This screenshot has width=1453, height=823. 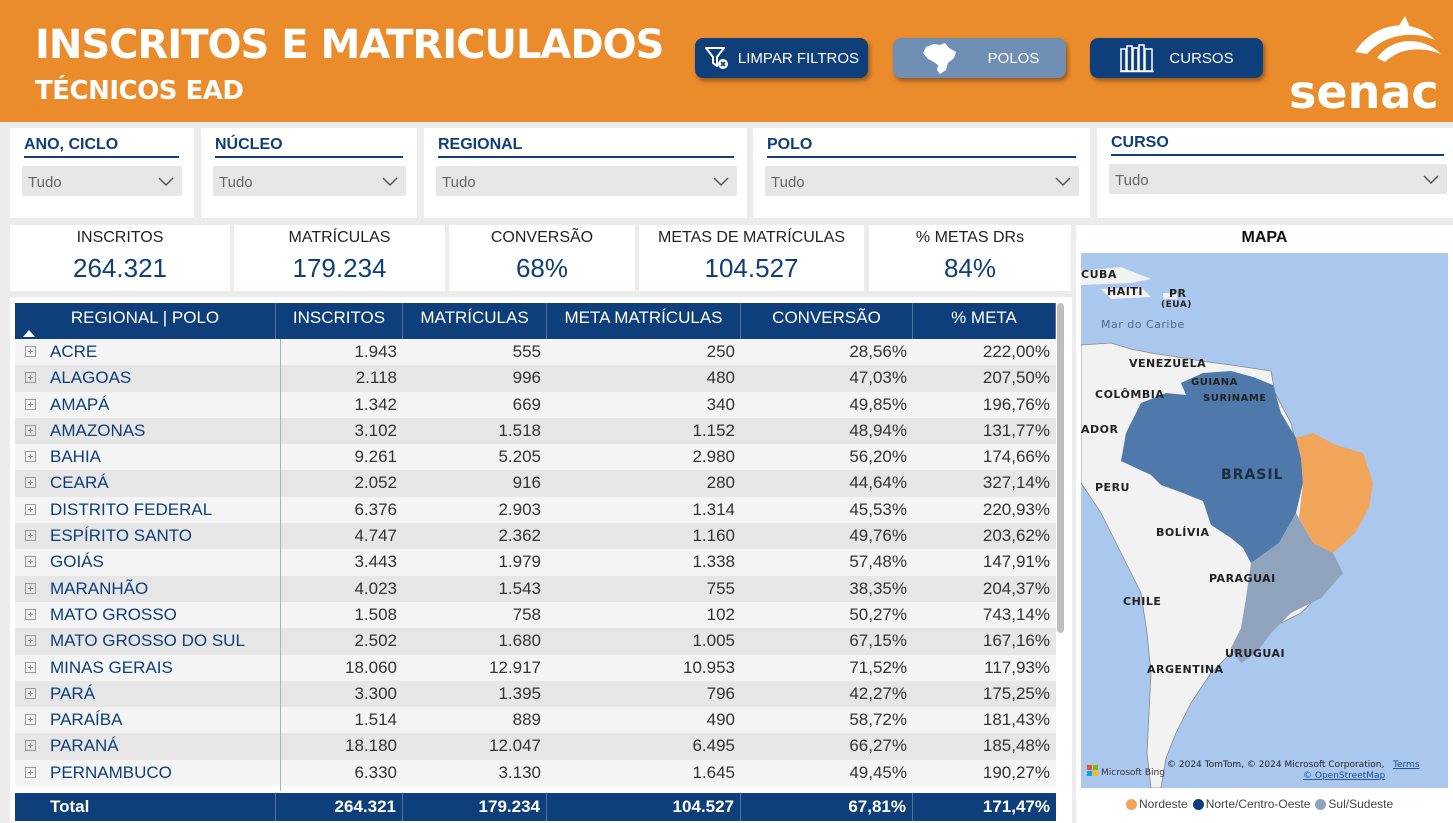 What do you see at coordinates (535, 352) in the screenshot?
I see `table-row: ACRE 1.943 555 250 28,56% 222,00%` at bounding box center [535, 352].